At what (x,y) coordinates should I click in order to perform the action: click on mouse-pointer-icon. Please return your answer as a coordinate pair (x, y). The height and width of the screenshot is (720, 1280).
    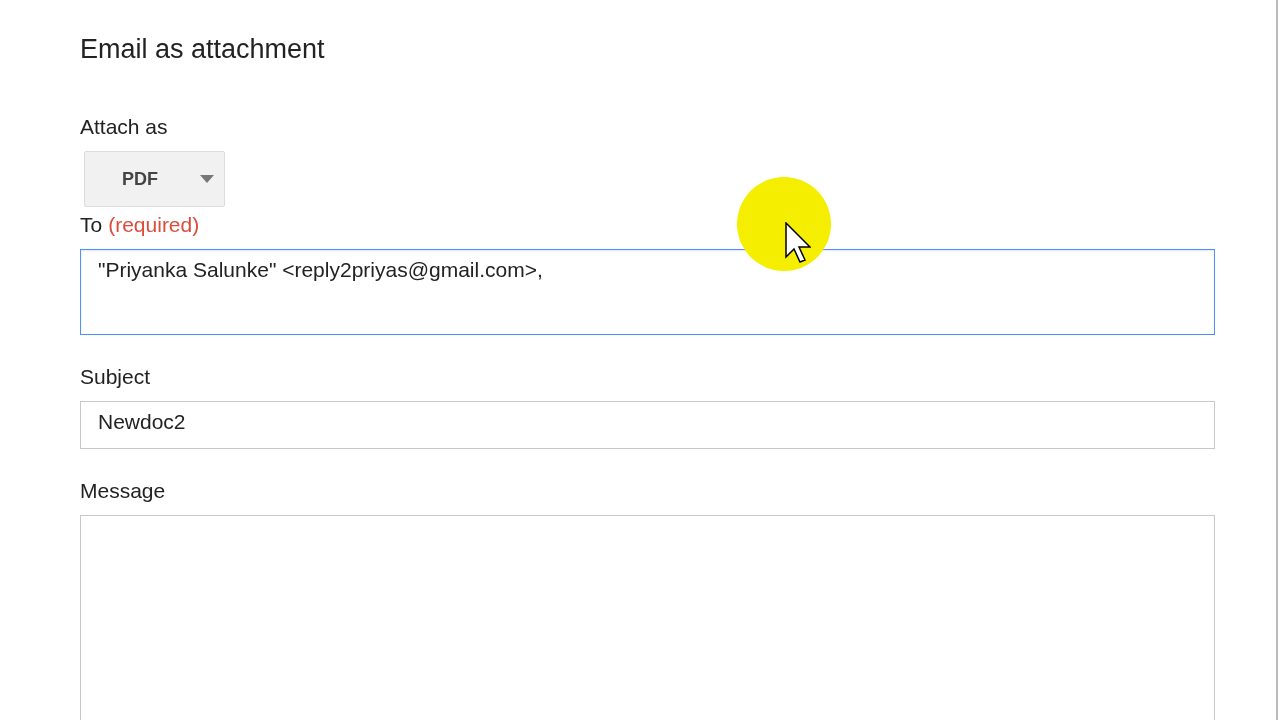
    Looking at the image, I should click on (798, 243).